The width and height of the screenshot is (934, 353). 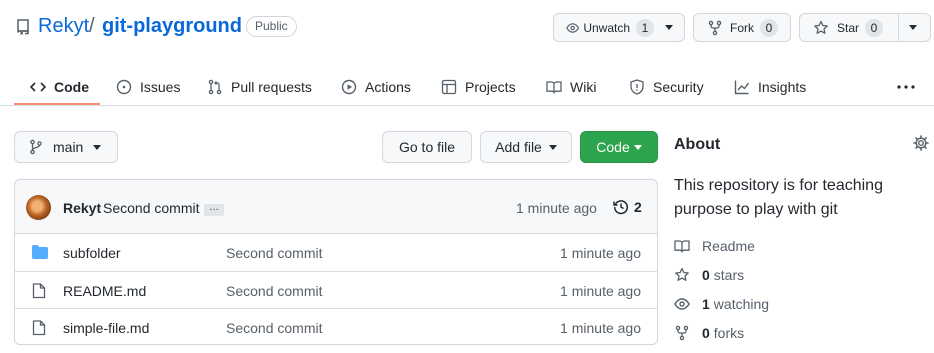 I want to click on stars-link: 0 stars, so click(x=709, y=275).